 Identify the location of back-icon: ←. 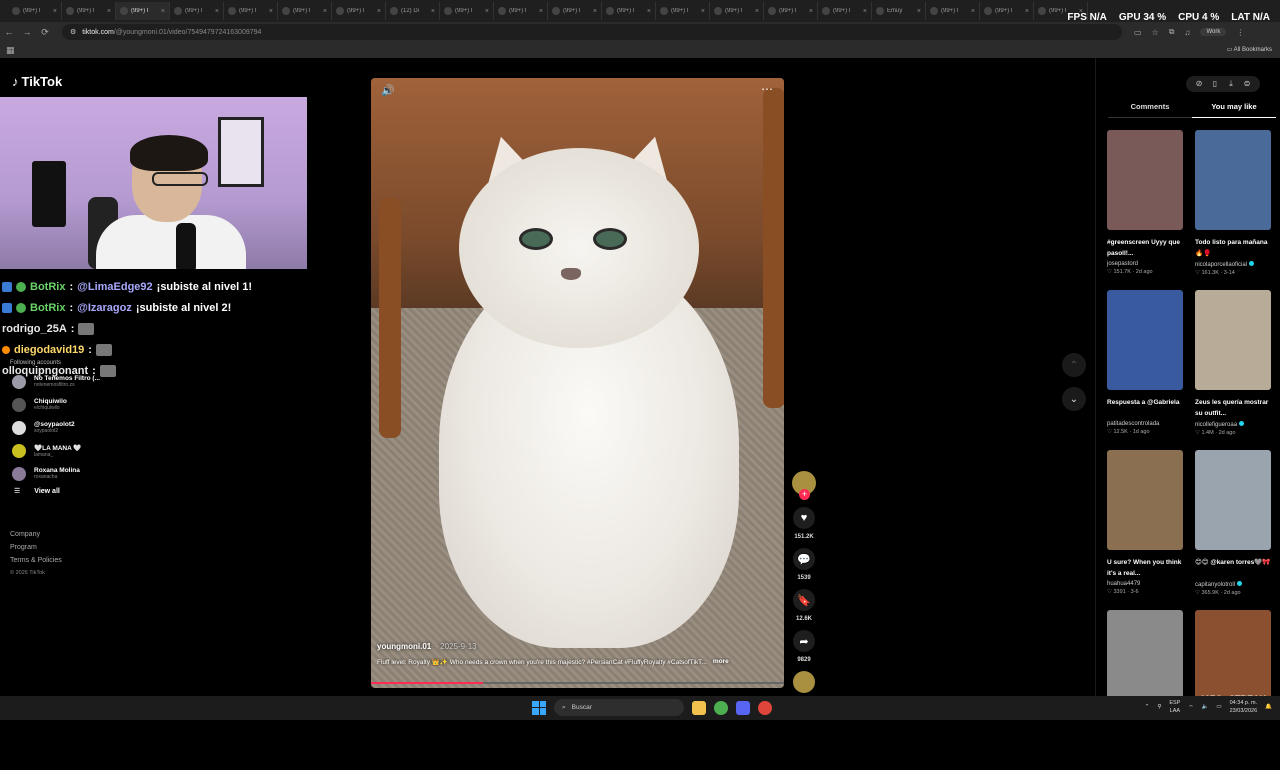
(9, 32).